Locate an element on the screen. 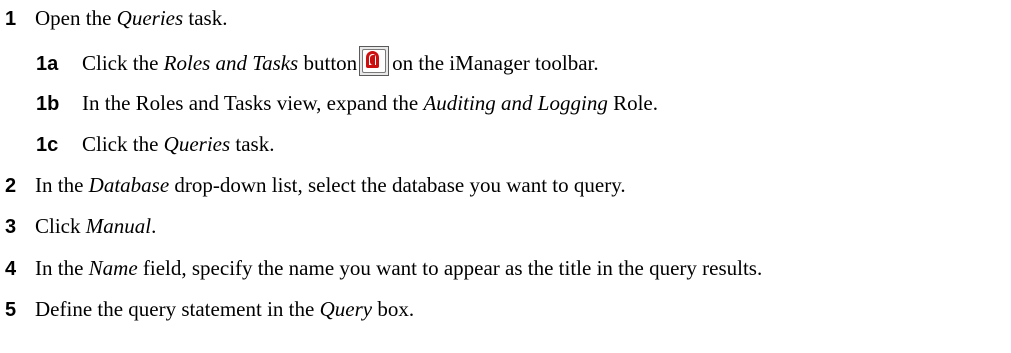 The width and height of the screenshot is (1011, 353). step-number: 4 is located at coordinates (11, 269).